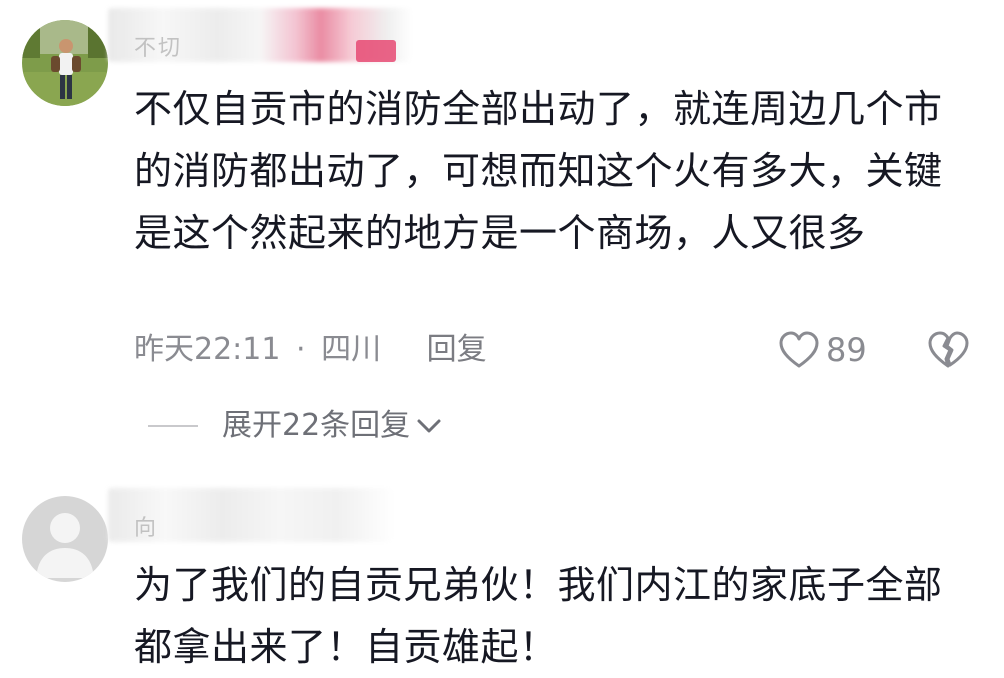 This screenshot has width=1004, height=678. What do you see at coordinates (457, 349) in the screenshot?
I see `reply-button: 回复` at bounding box center [457, 349].